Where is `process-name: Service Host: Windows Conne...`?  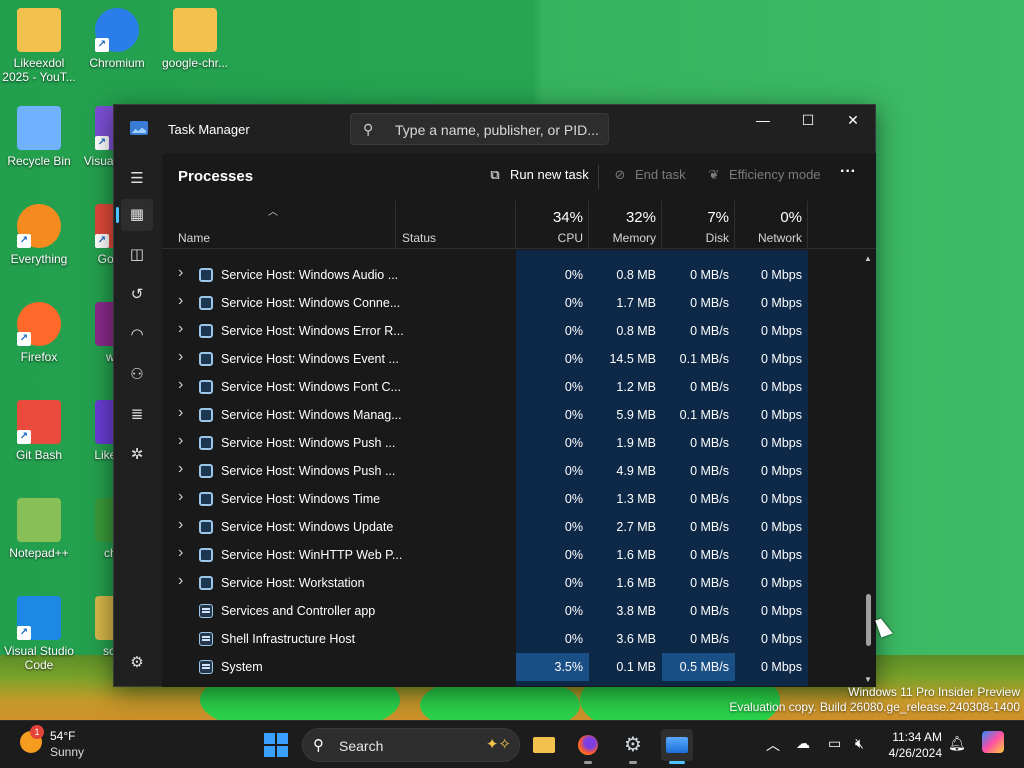 process-name: Service Host: Windows Conne... is located at coordinates (311, 303).